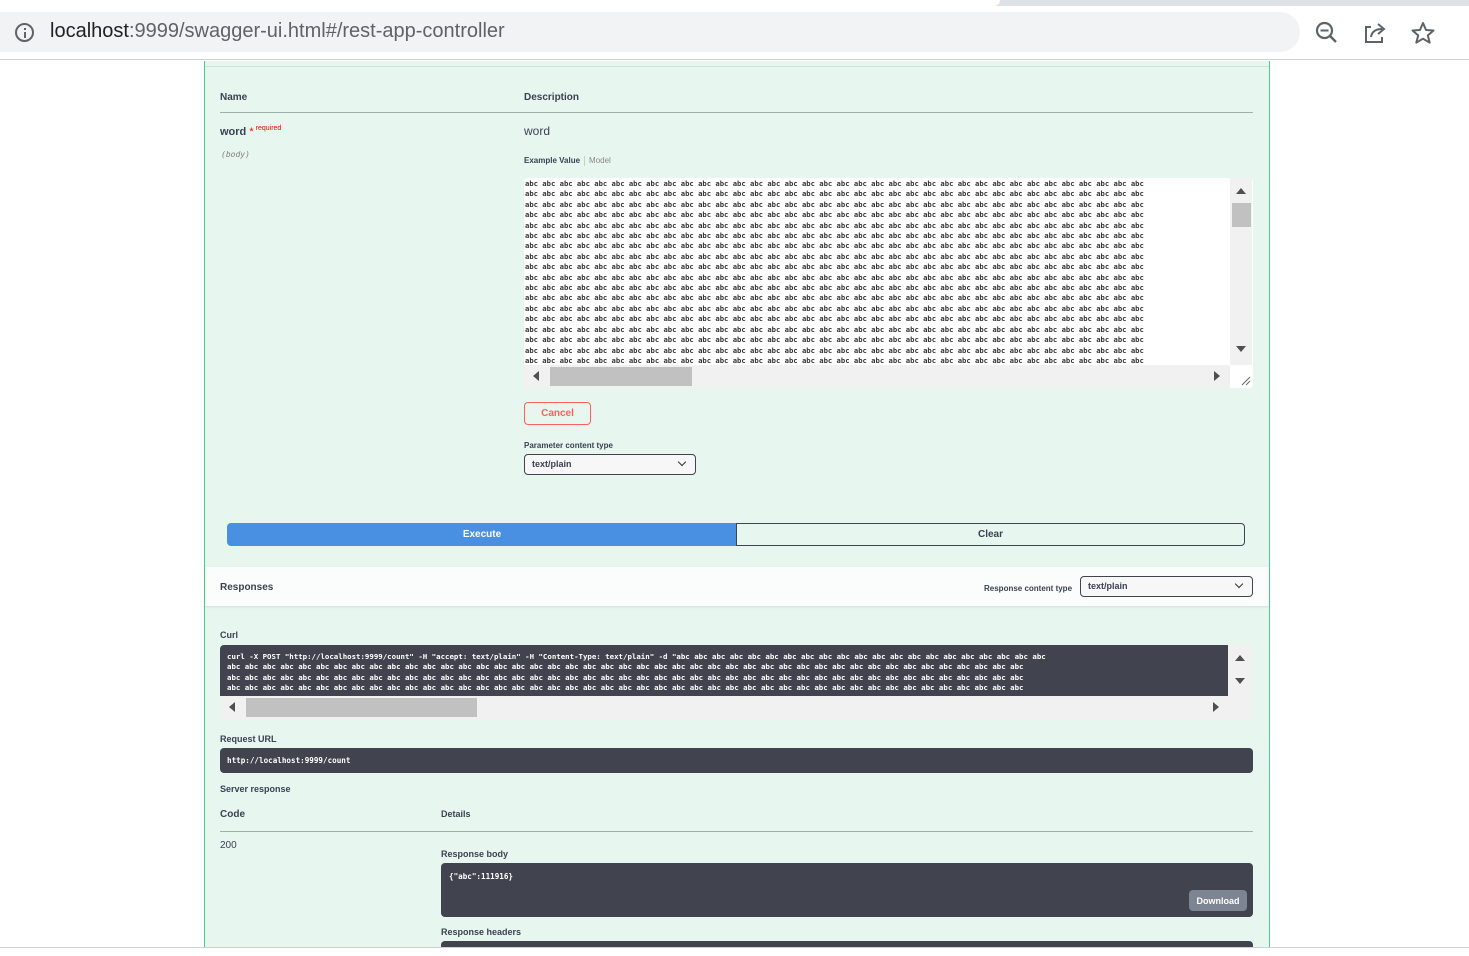  I want to click on zoom-out-icon, so click(1327, 33).